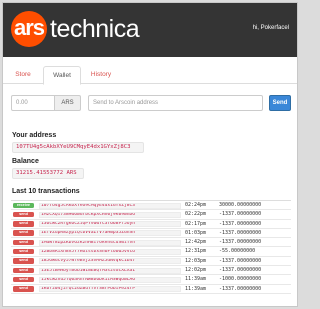 The image size is (320, 309). Describe the element at coordinates (196, 232) in the screenshot. I see `tx-time: 01:03pm` at that location.